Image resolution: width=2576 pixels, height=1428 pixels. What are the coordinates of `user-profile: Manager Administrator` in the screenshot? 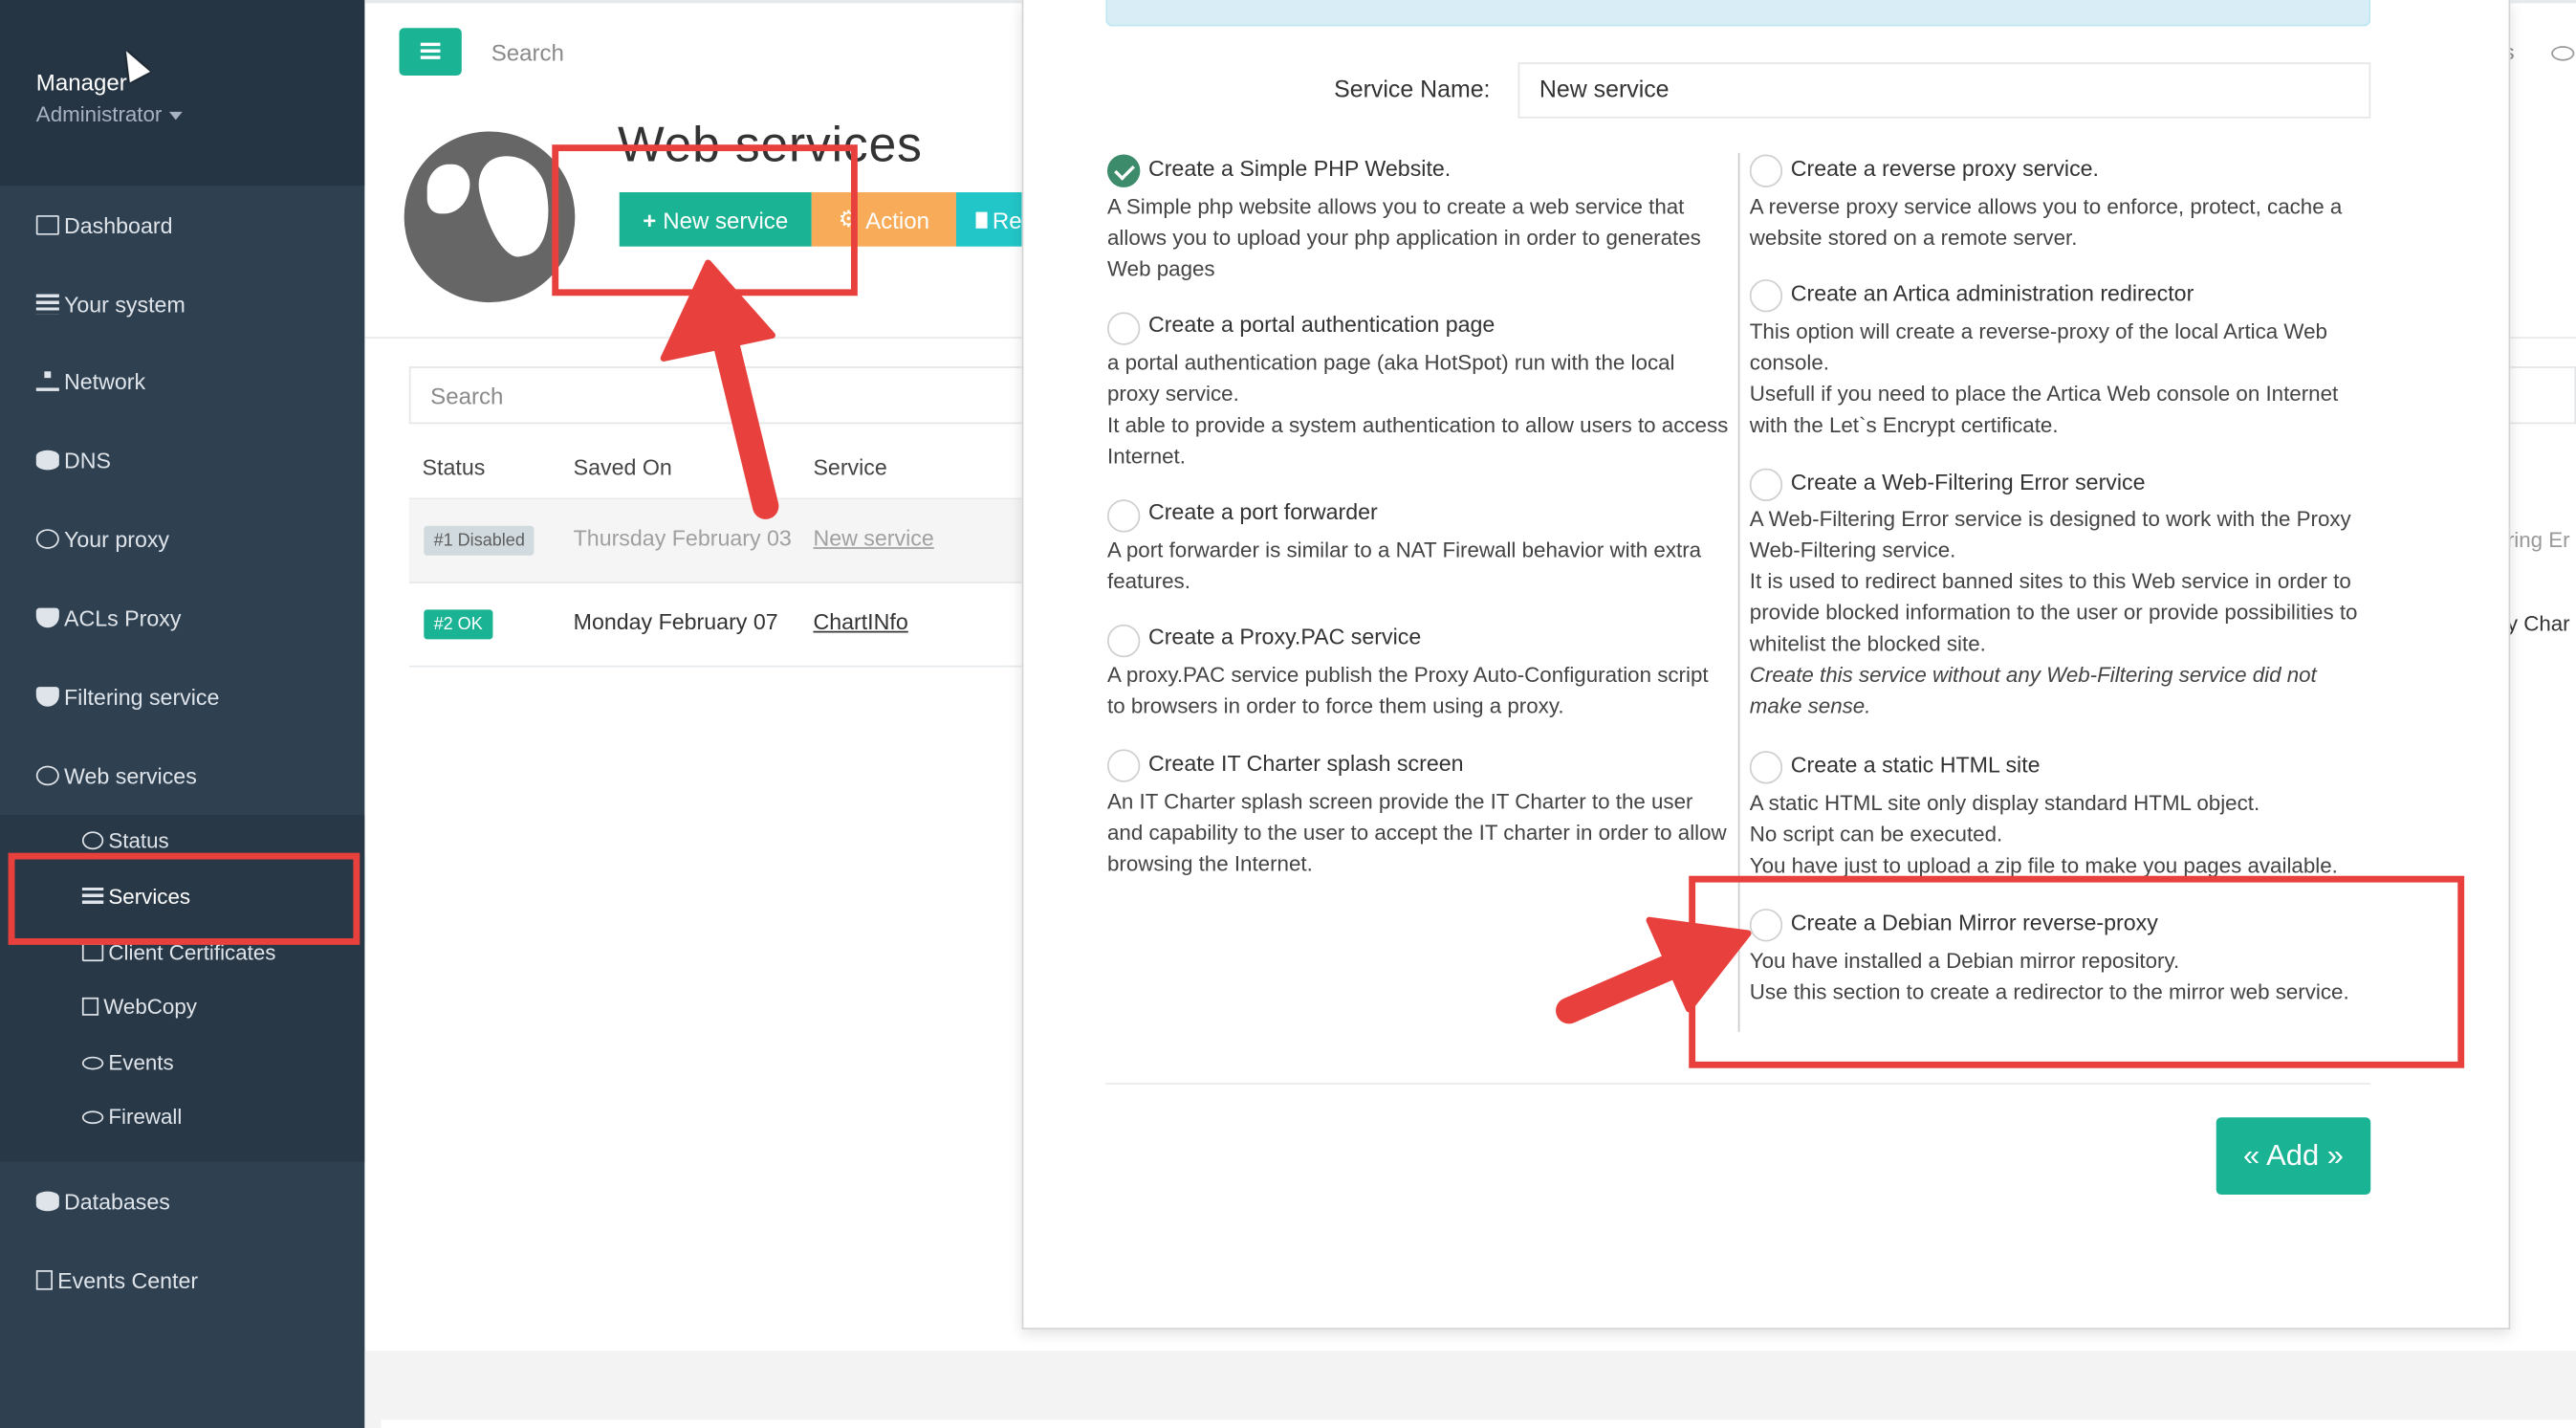 It's located at (182, 93).